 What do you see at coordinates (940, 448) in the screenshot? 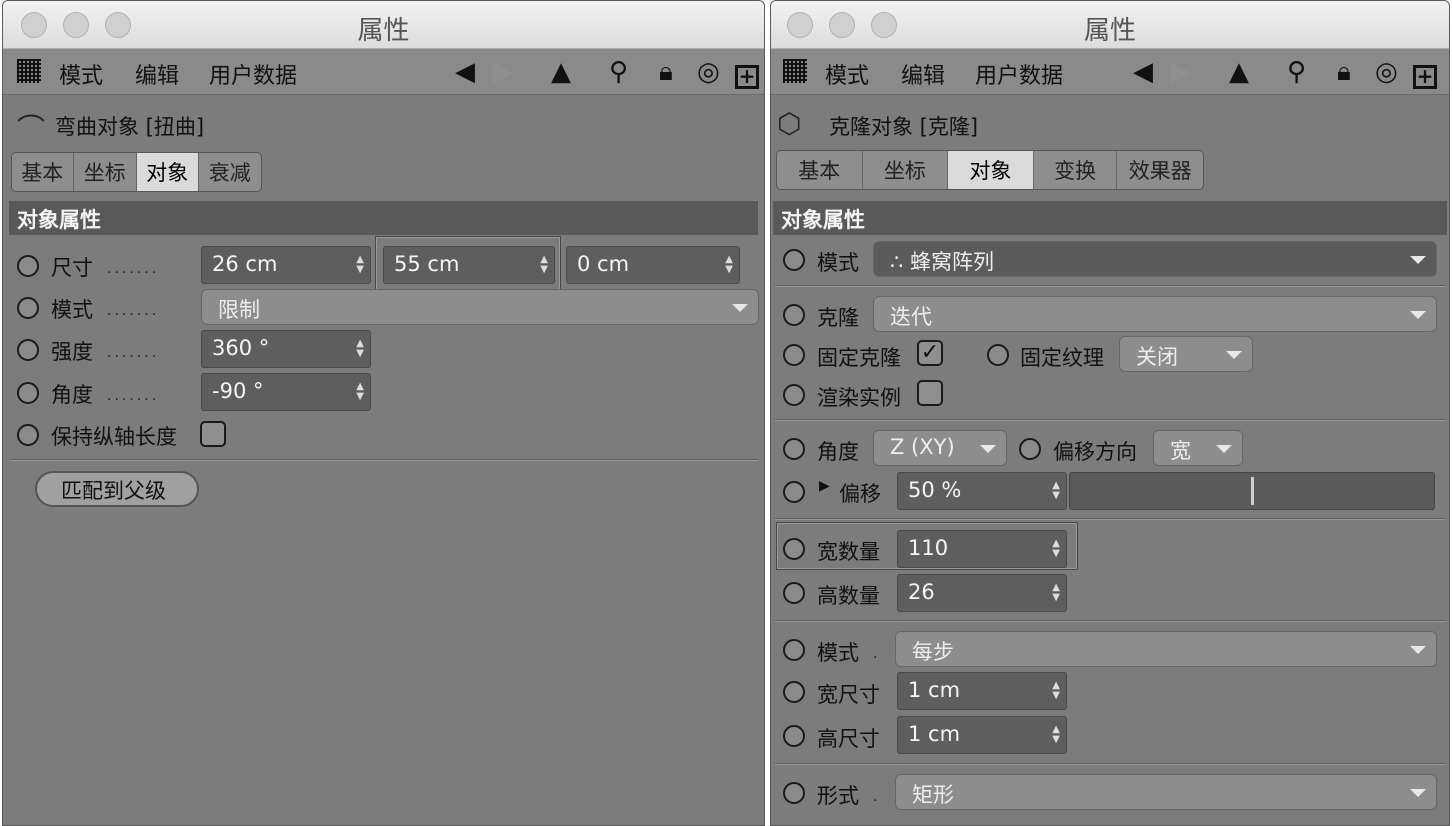
I see `angle-dropdown: Z (XY)` at bounding box center [940, 448].